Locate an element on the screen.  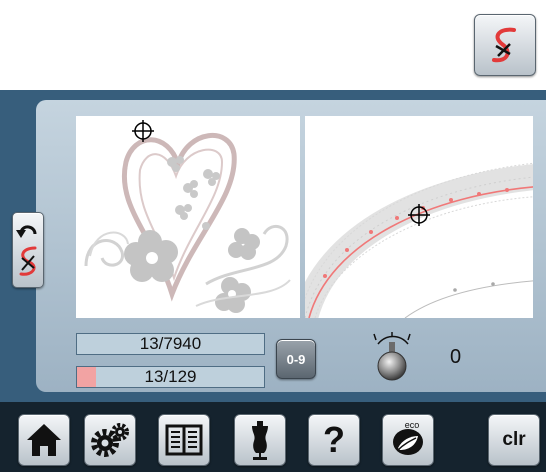
color-stitch-counter: 13/129 is located at coordinates (170, 377).